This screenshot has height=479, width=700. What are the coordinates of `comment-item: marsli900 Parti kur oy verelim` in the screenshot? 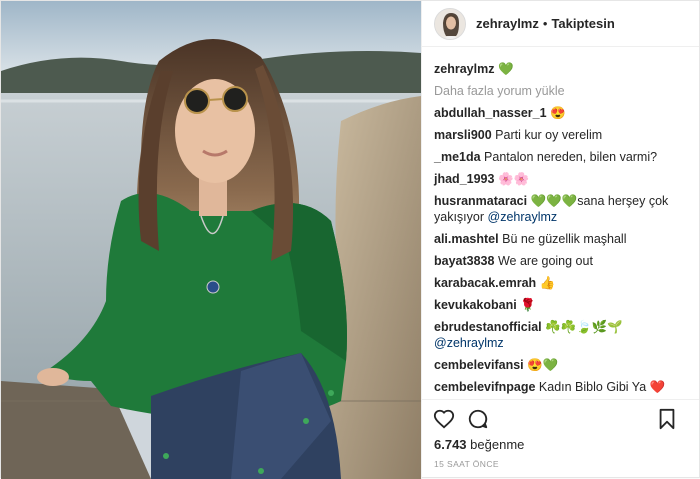 It's located at (566, 135).